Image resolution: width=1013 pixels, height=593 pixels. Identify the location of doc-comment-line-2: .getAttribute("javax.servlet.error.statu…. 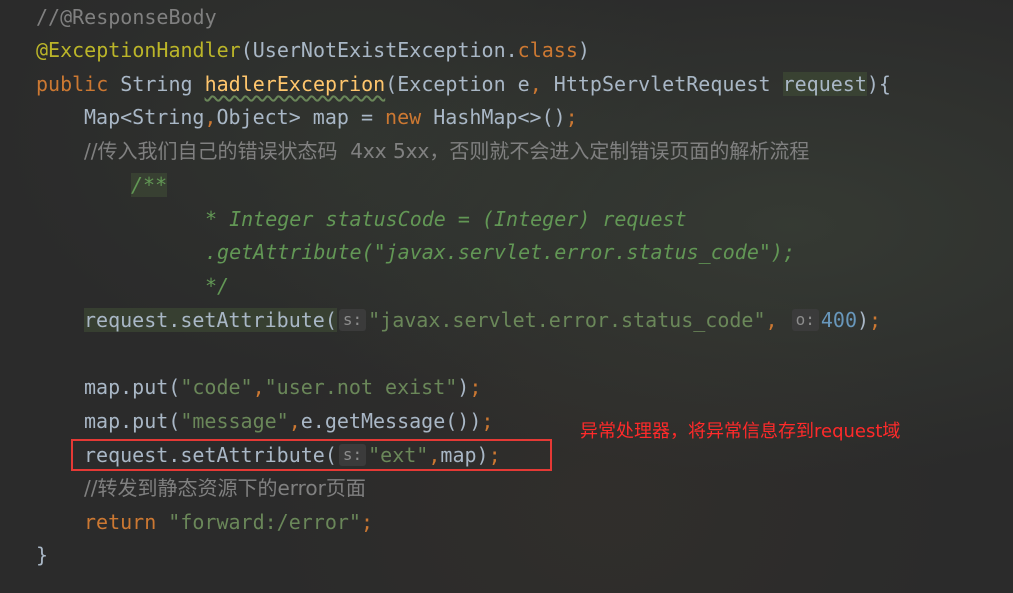
(500, 252).